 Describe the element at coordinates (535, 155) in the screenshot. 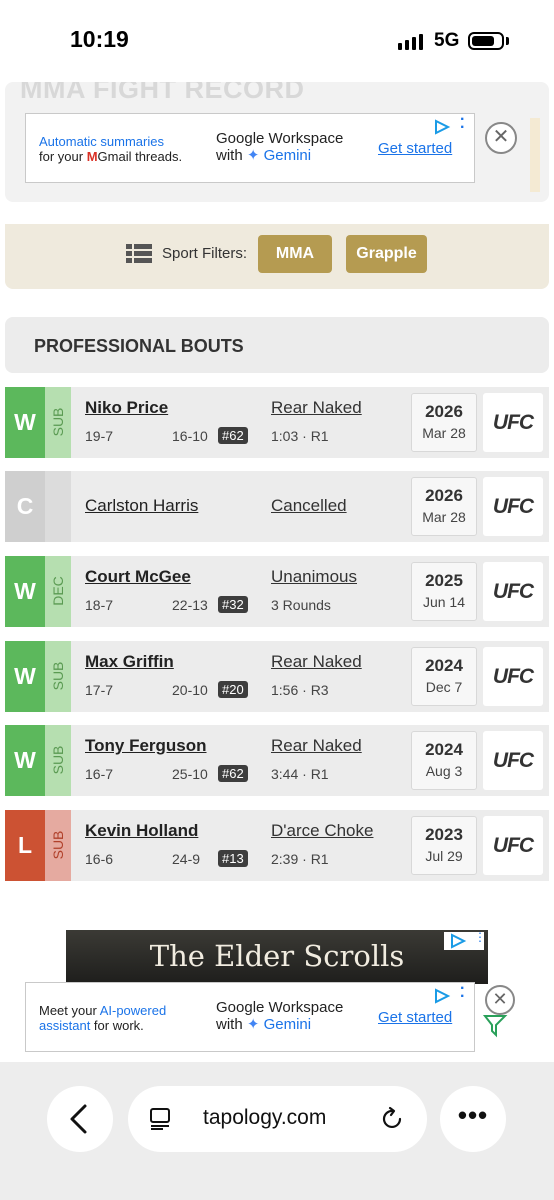

I see `header-accent` at that location.